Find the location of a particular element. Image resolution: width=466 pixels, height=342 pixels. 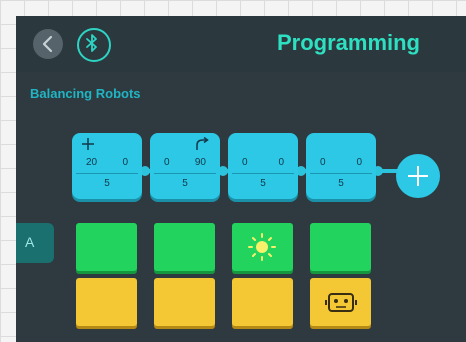

motor-right-value: 90 is located at coordinates (200, 162).